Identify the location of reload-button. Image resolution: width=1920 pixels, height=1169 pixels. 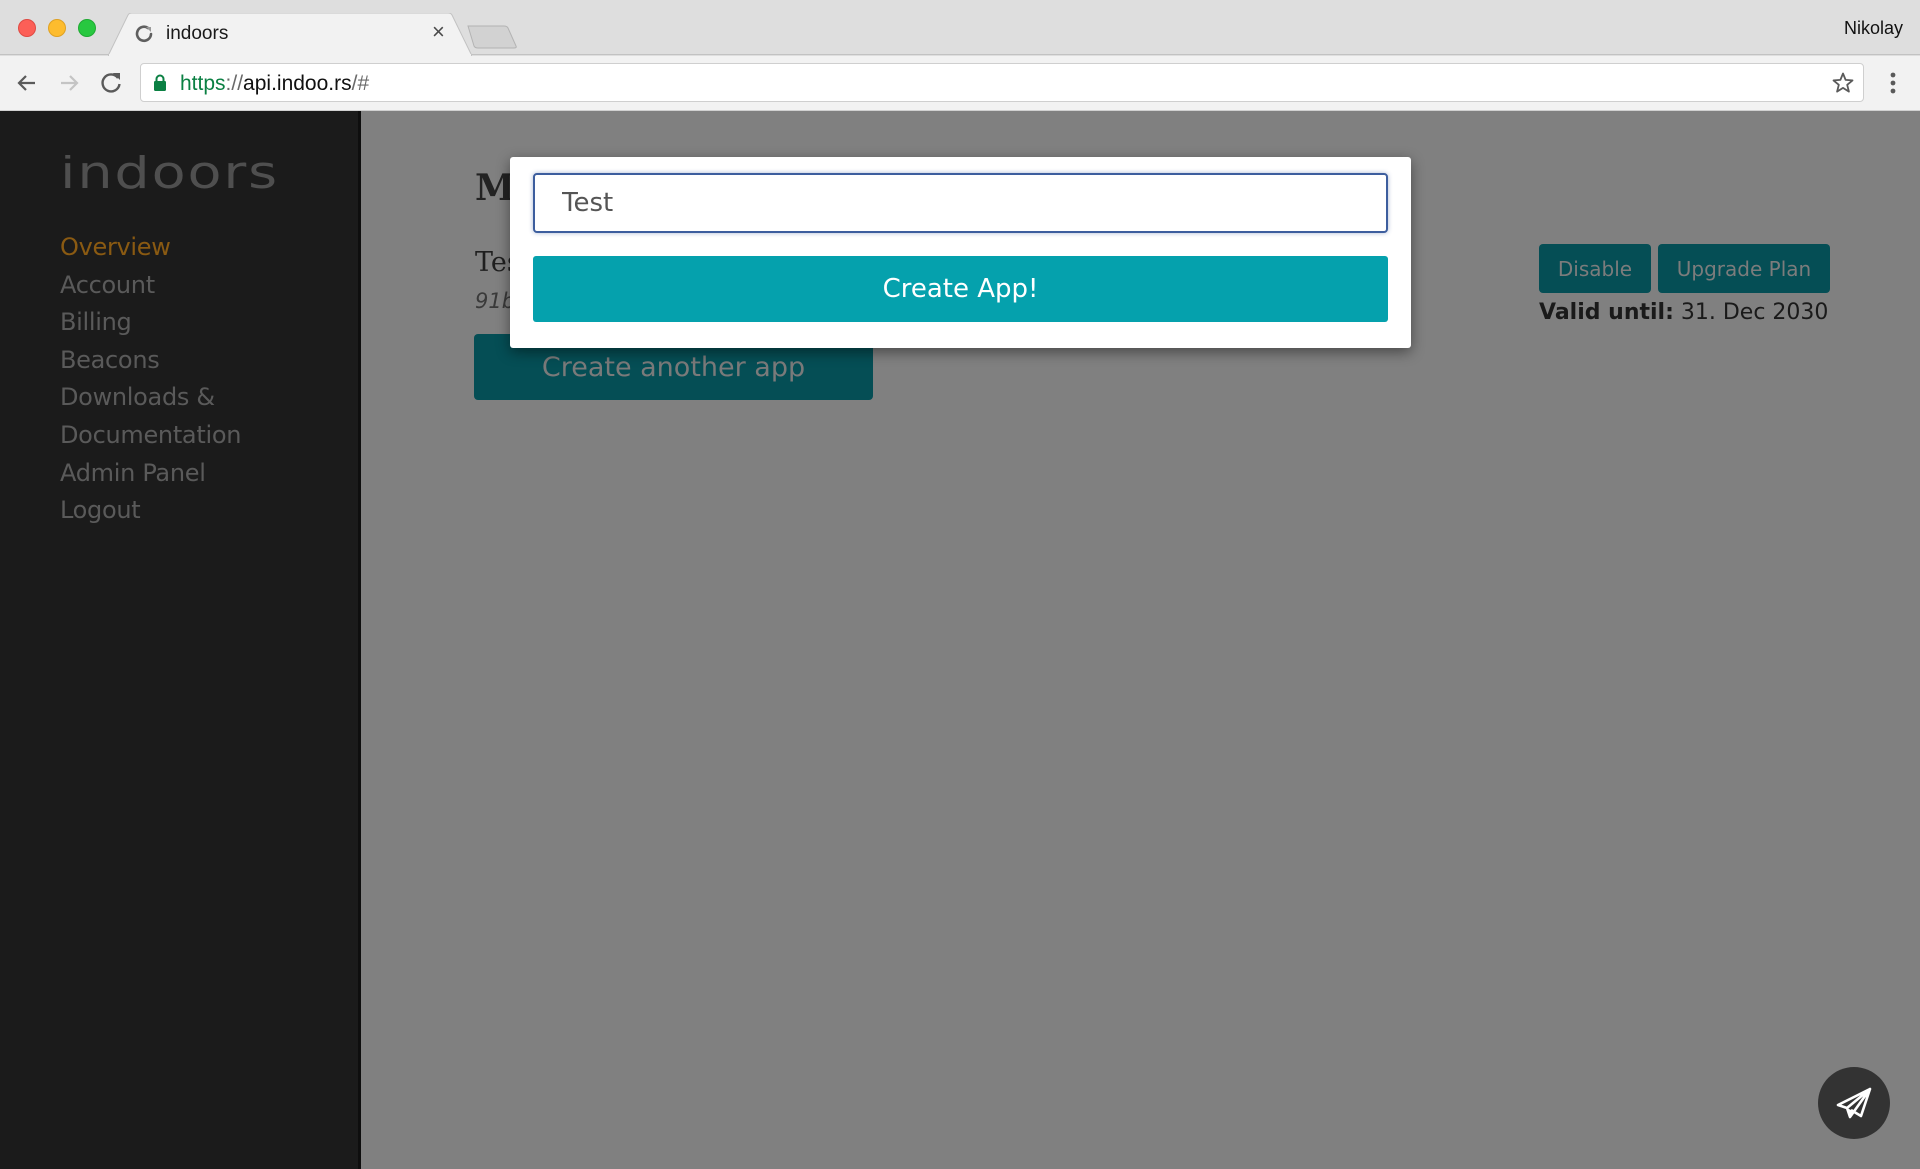
(111, 83).